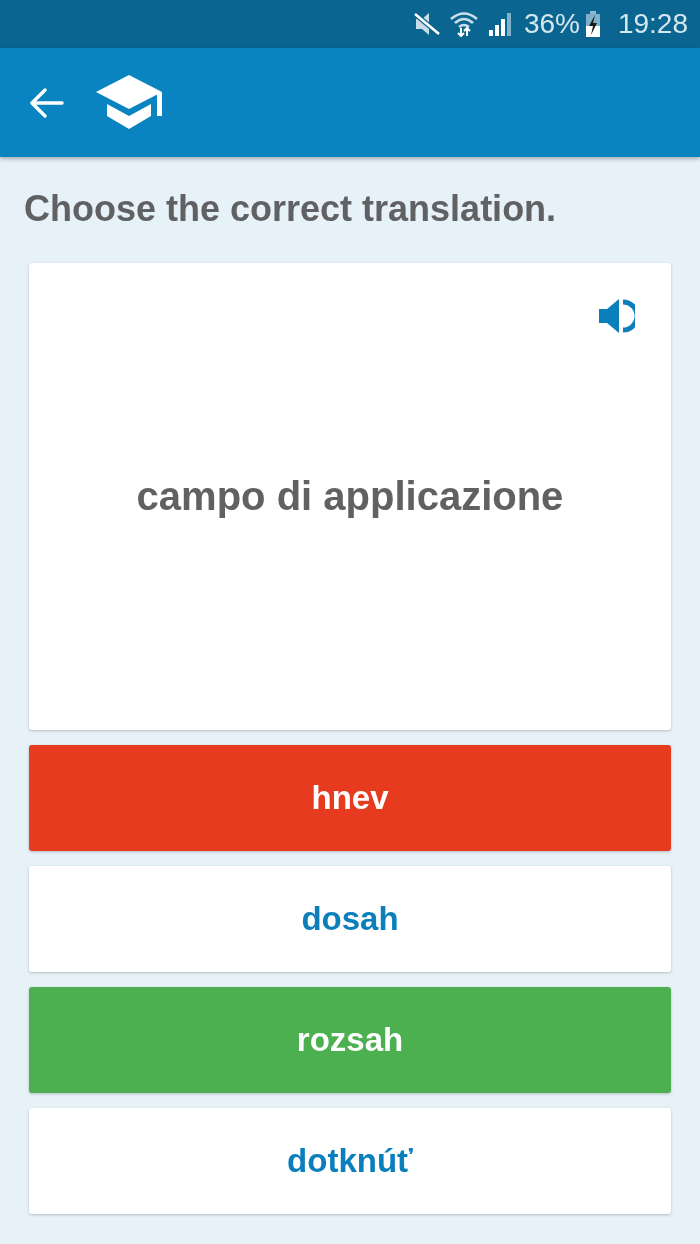 This screenshot has height=1244, width=700. Describe the element at coordinates (551, 24) in the screenshot. I see `battery-percent: 36%` at that location.